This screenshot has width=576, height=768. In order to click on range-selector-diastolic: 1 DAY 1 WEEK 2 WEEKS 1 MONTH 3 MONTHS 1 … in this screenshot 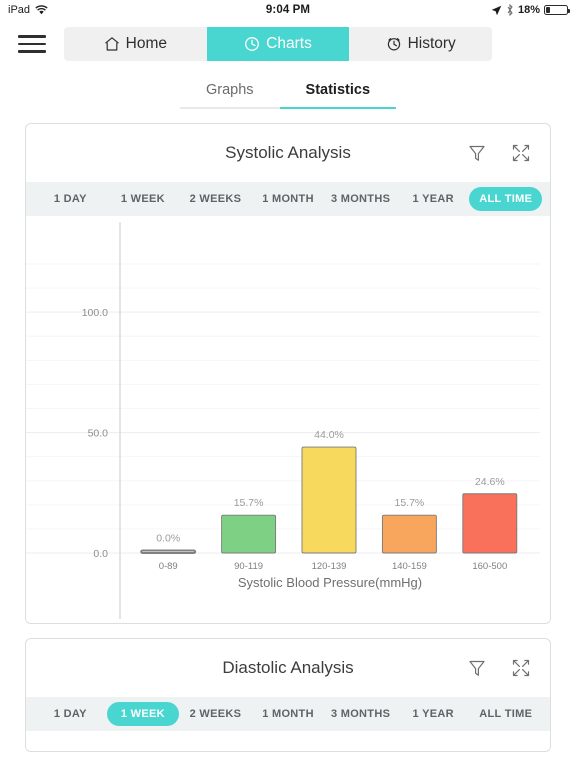, I will do `click(288, 714)`.